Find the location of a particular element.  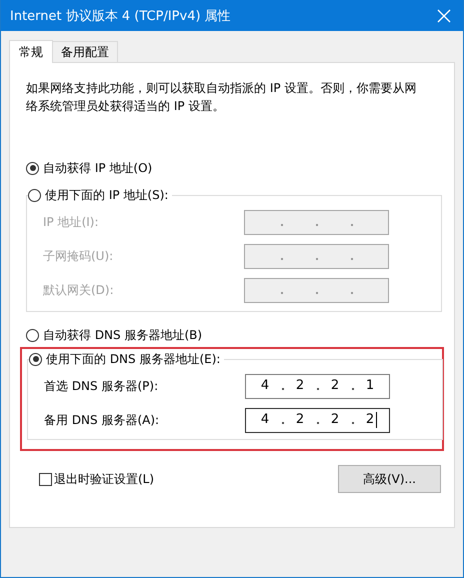

radio-label: 使用下面的 IP 地址(S): is located at coordinates (106, 195).